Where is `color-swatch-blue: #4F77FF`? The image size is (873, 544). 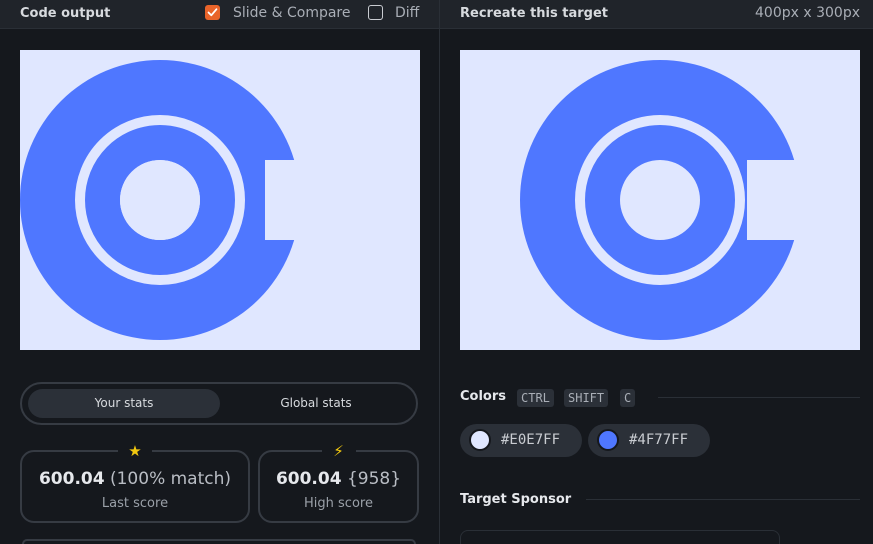 color-swatch-blue: #4F77FF is located at coordinates (649, 440).